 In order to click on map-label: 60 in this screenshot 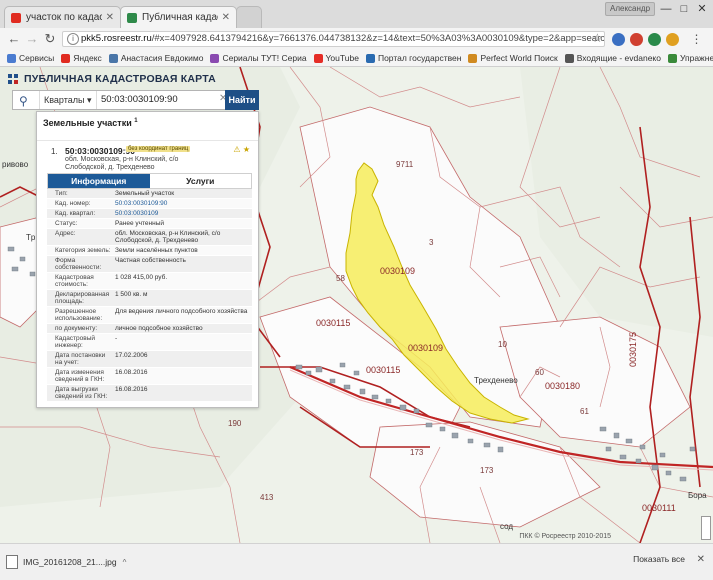, I will do `click(539, 372)`.